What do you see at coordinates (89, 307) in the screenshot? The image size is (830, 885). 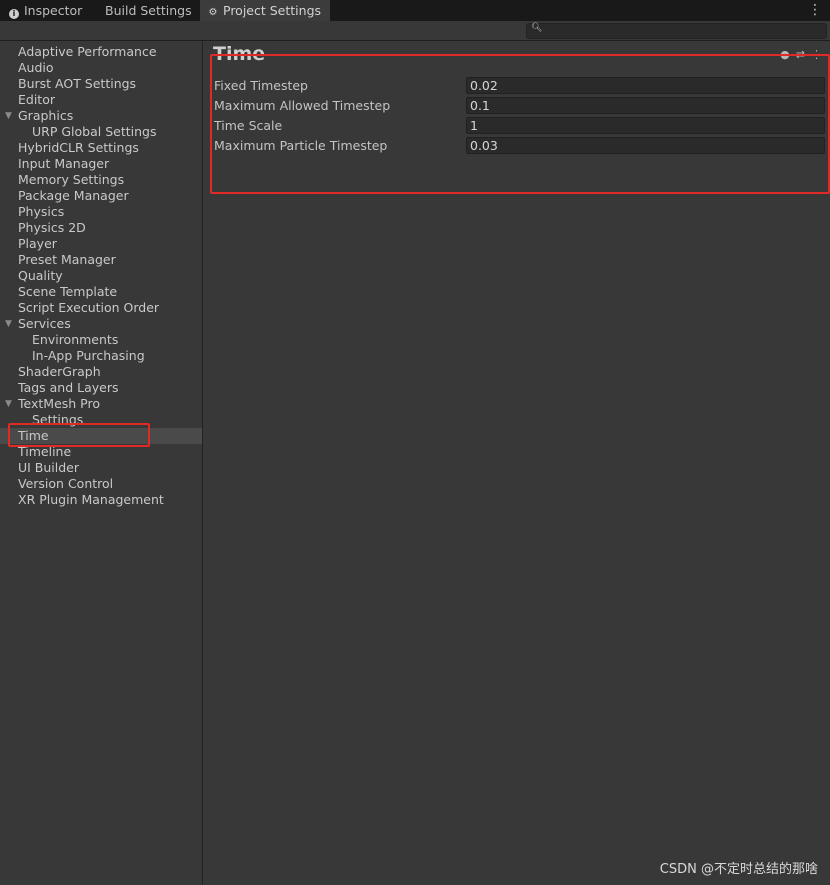 I see `sidebar-item-label: Script Execution Order` at bounding box center [89, 307].